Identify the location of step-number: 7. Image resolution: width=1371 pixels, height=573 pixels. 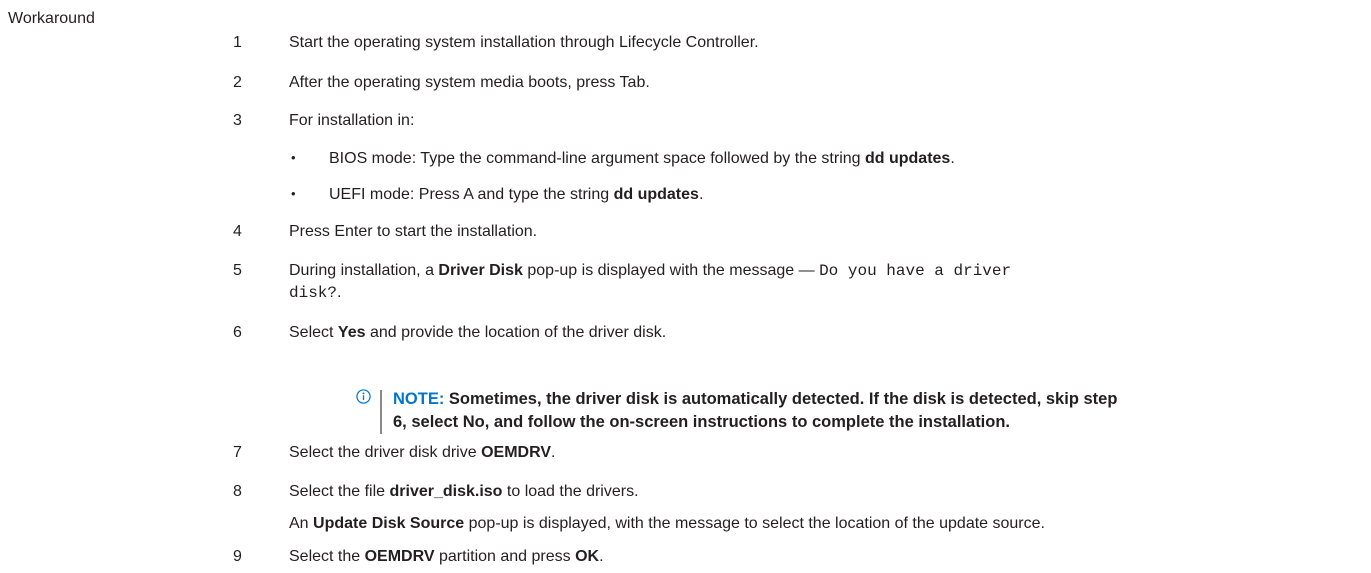
(237, 452).